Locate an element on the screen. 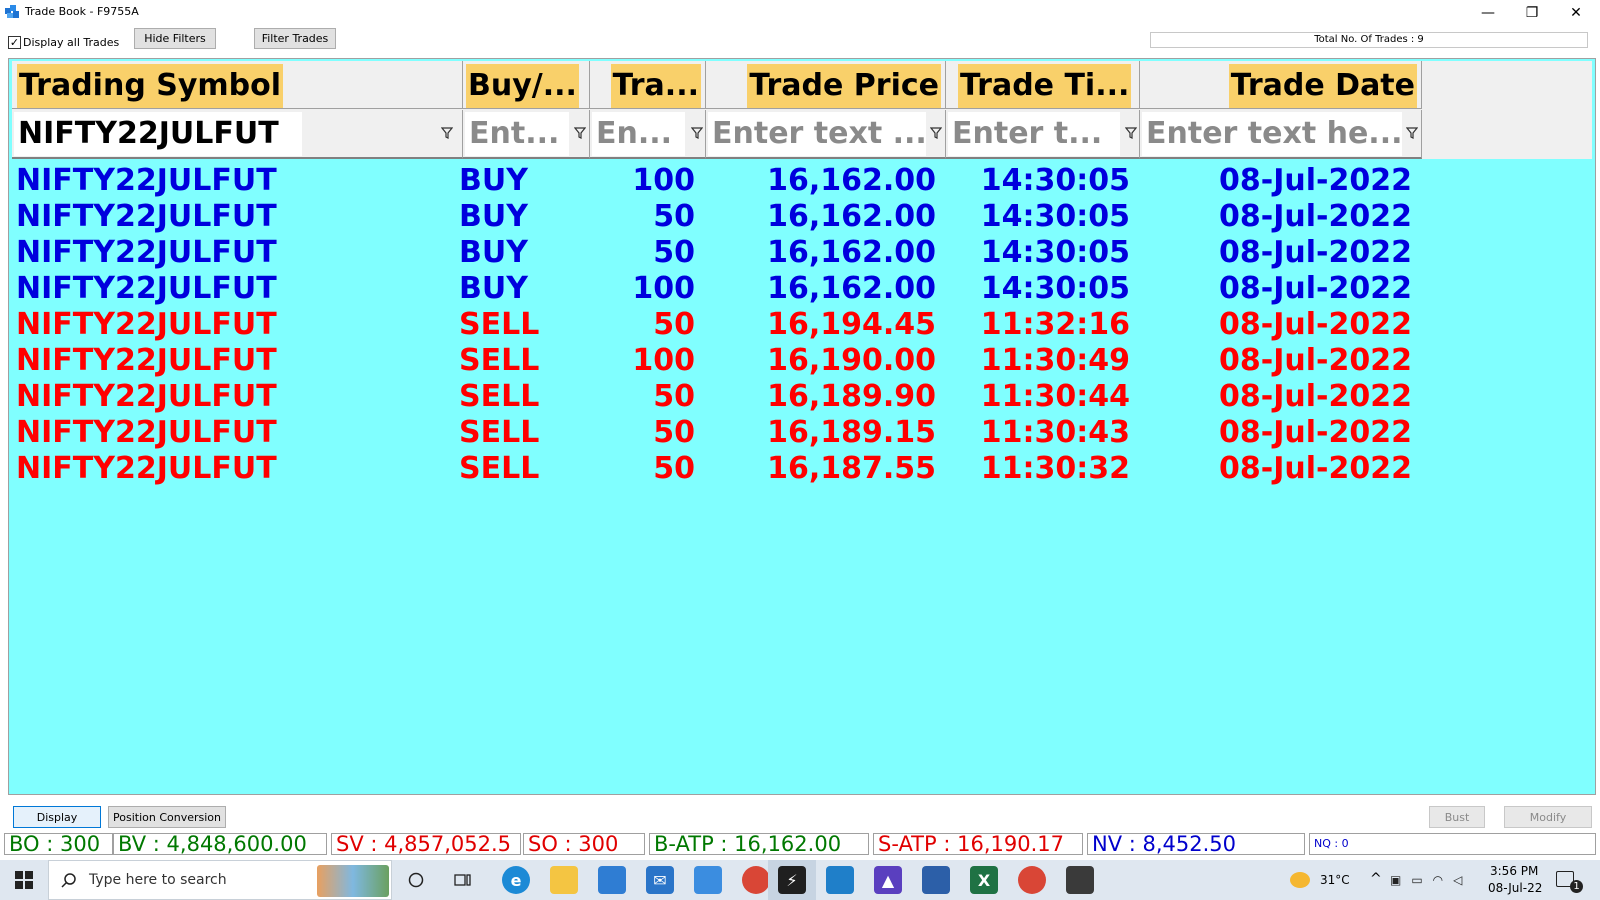 The height and width of the screenshot is (900, 1600). task-view-icon is located at coordinates (463, 880).